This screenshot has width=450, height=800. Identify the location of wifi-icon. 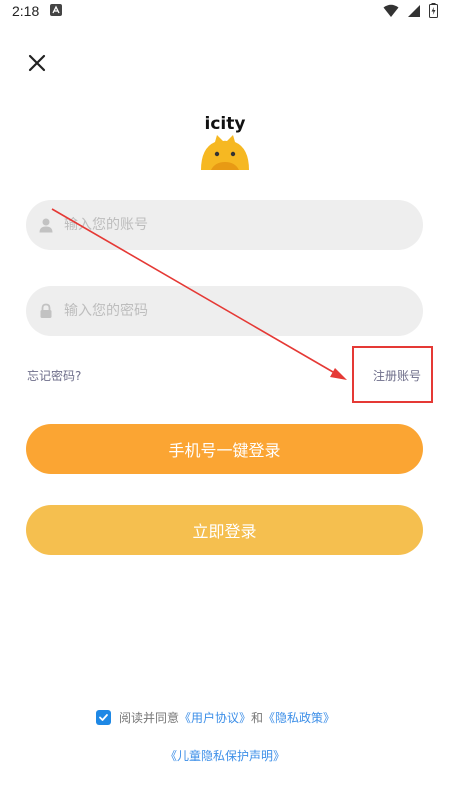
(391, 10).